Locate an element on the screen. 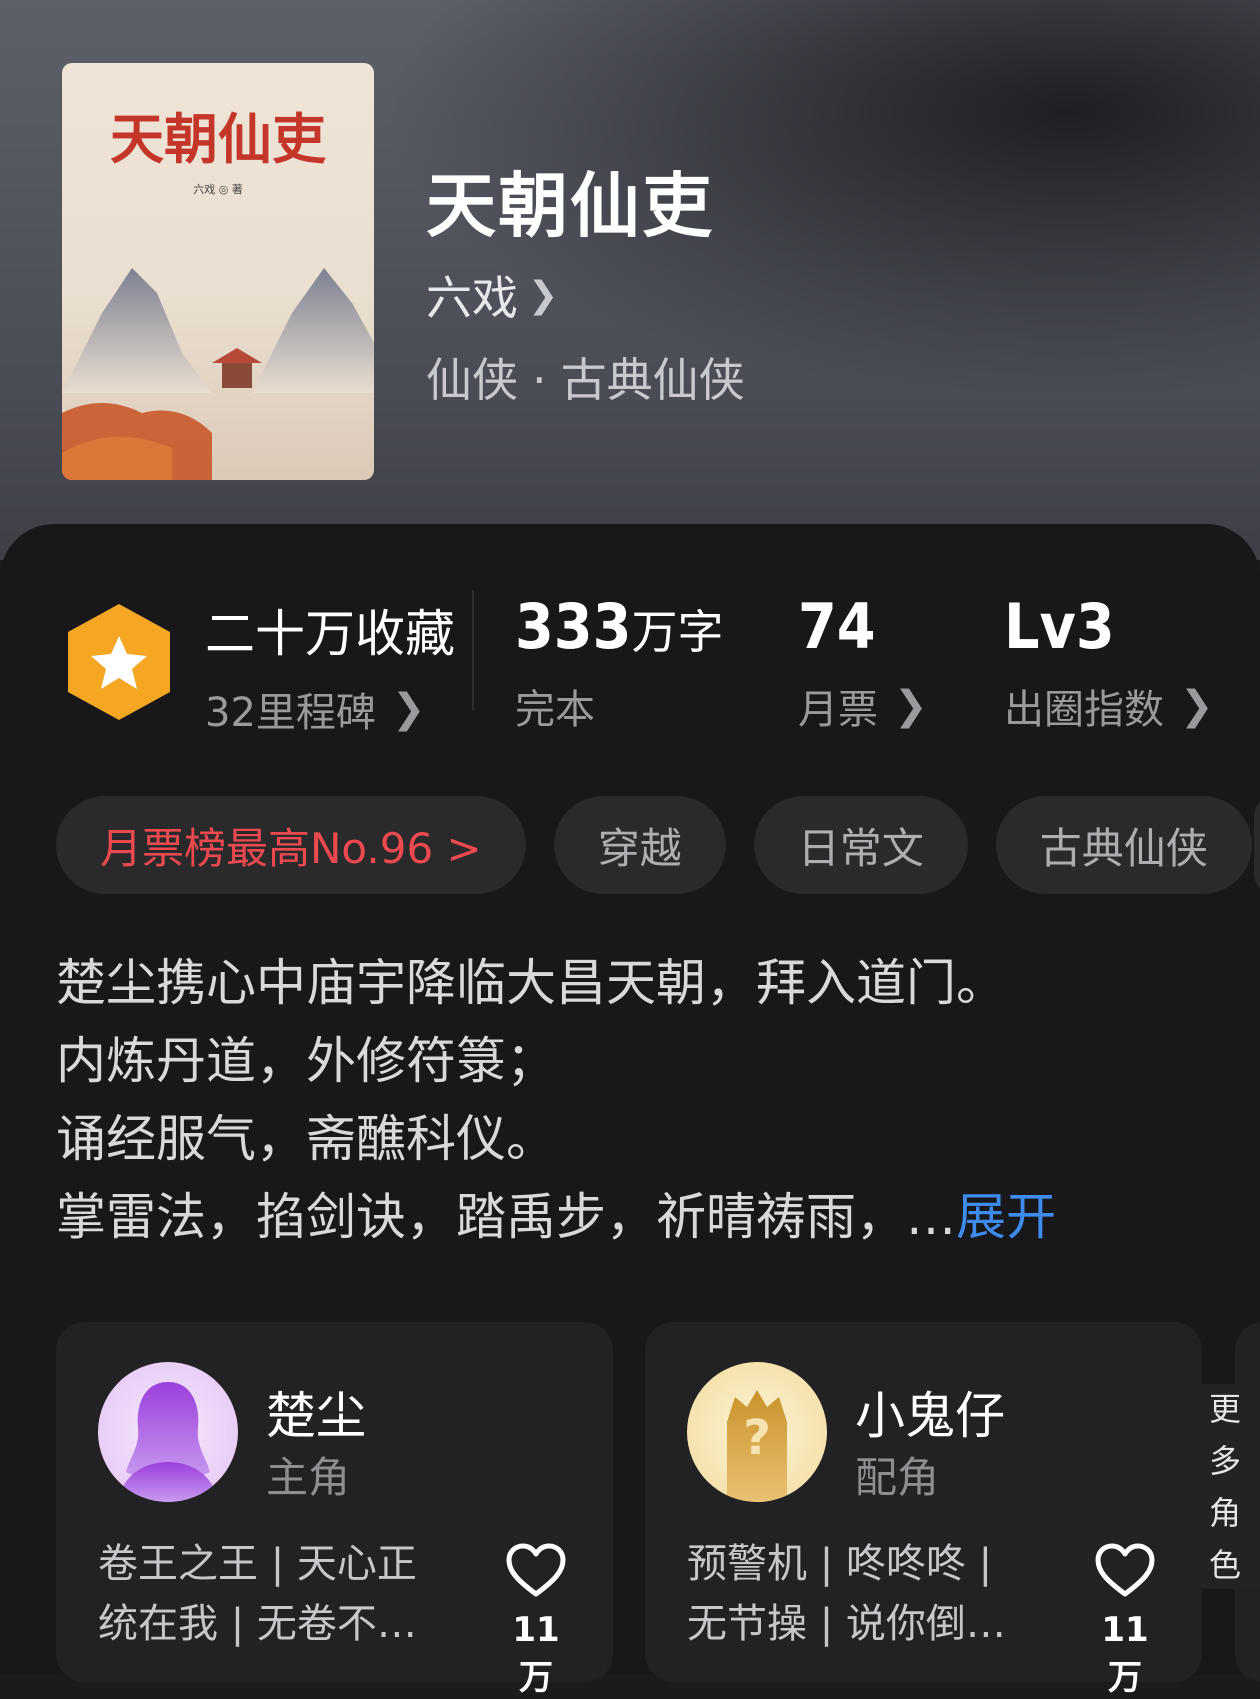 Image resolution: width=1260 pixels, height=1699 pixels. author-link: 六戏 ❯ is located at coordinates (492, 295).